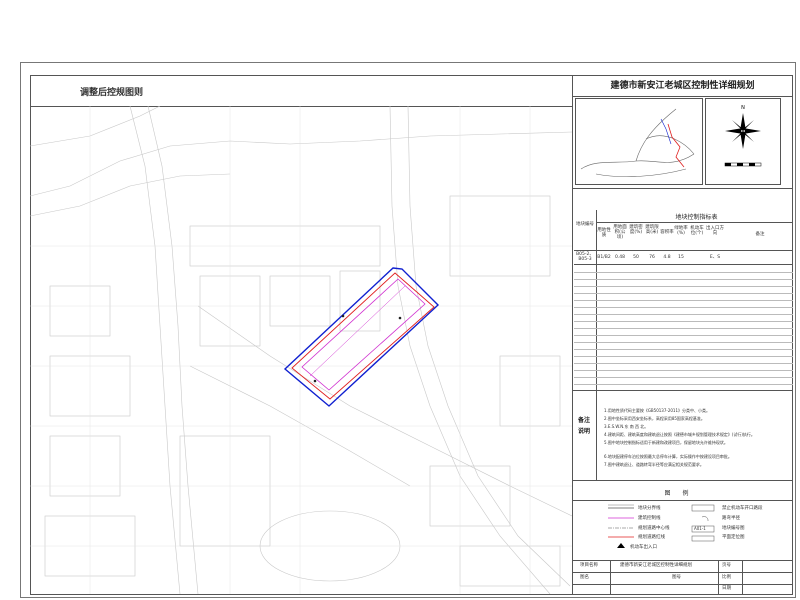 The width and height of the screenshot is (800, 600). I want to click on legend-label: 规划道路中心线, so click(654, 528).